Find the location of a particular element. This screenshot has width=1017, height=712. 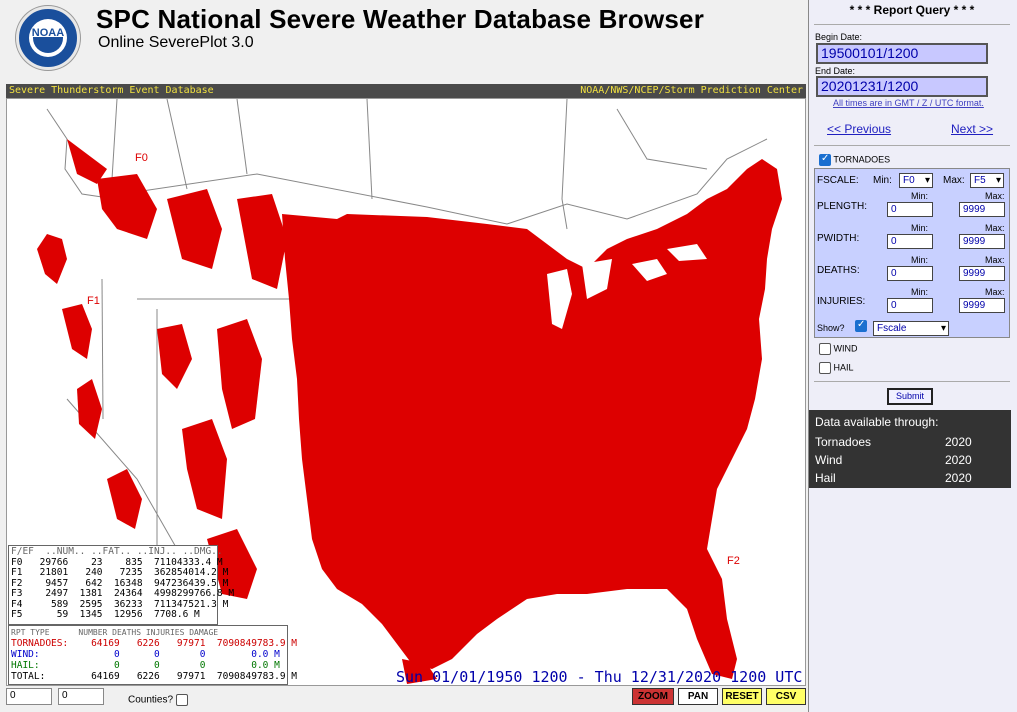

noaa-logo-text: NOAA is located at coordinates (48, 33).